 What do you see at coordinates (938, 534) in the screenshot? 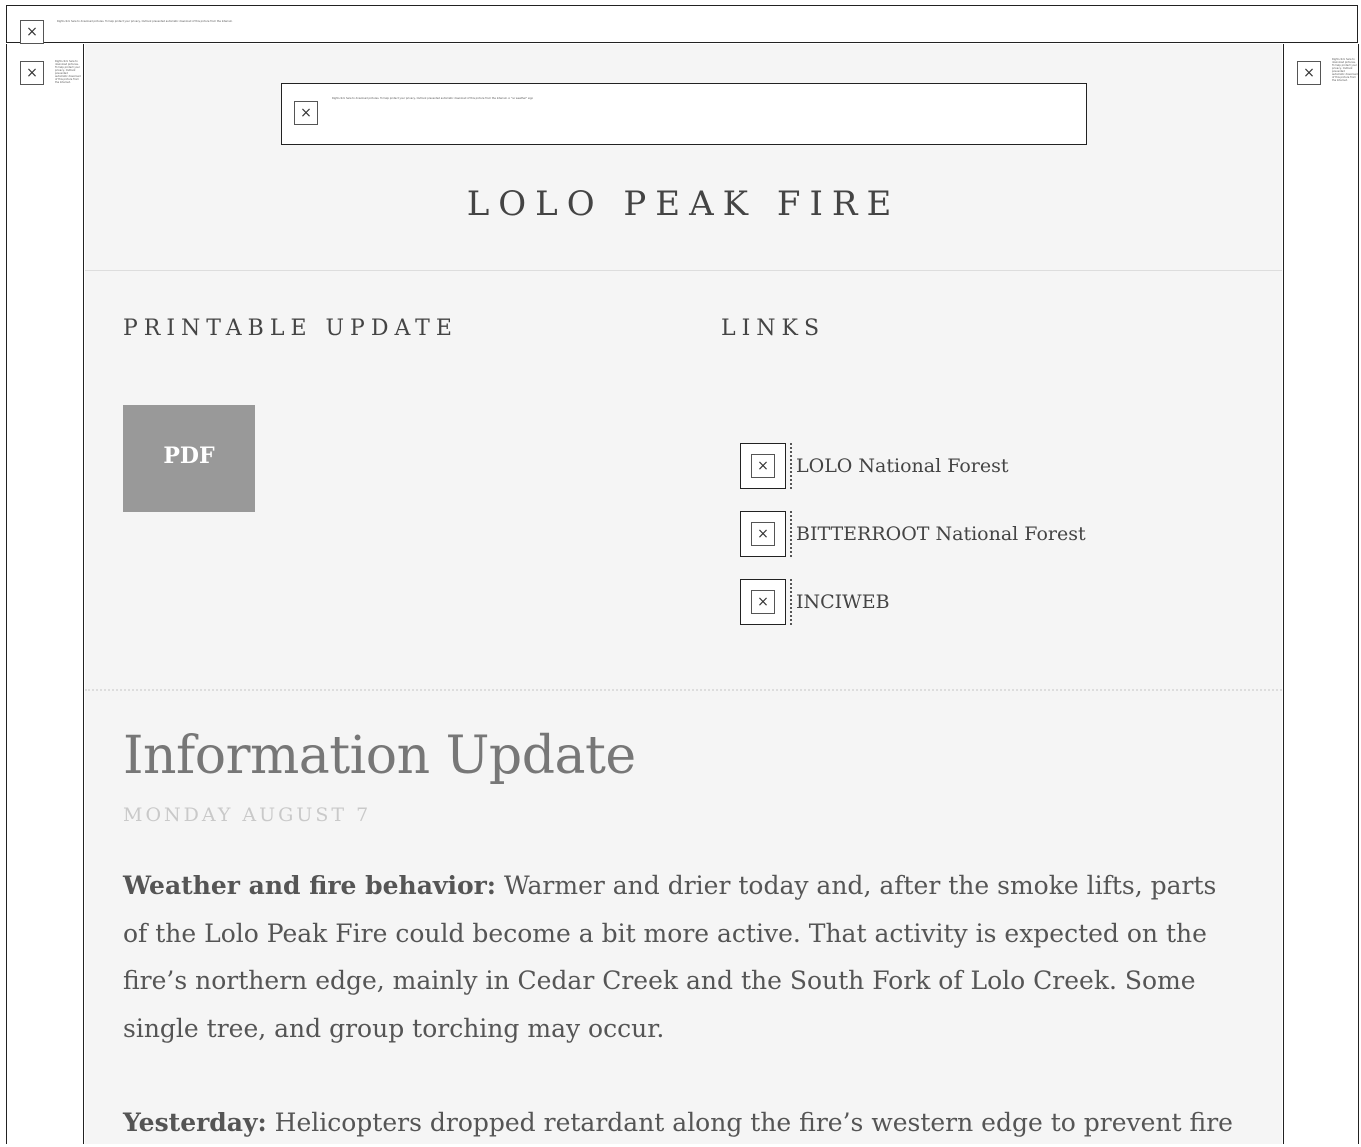
I see `link-label: BITTERROOT National Forest` at bounding box center [938, 534].